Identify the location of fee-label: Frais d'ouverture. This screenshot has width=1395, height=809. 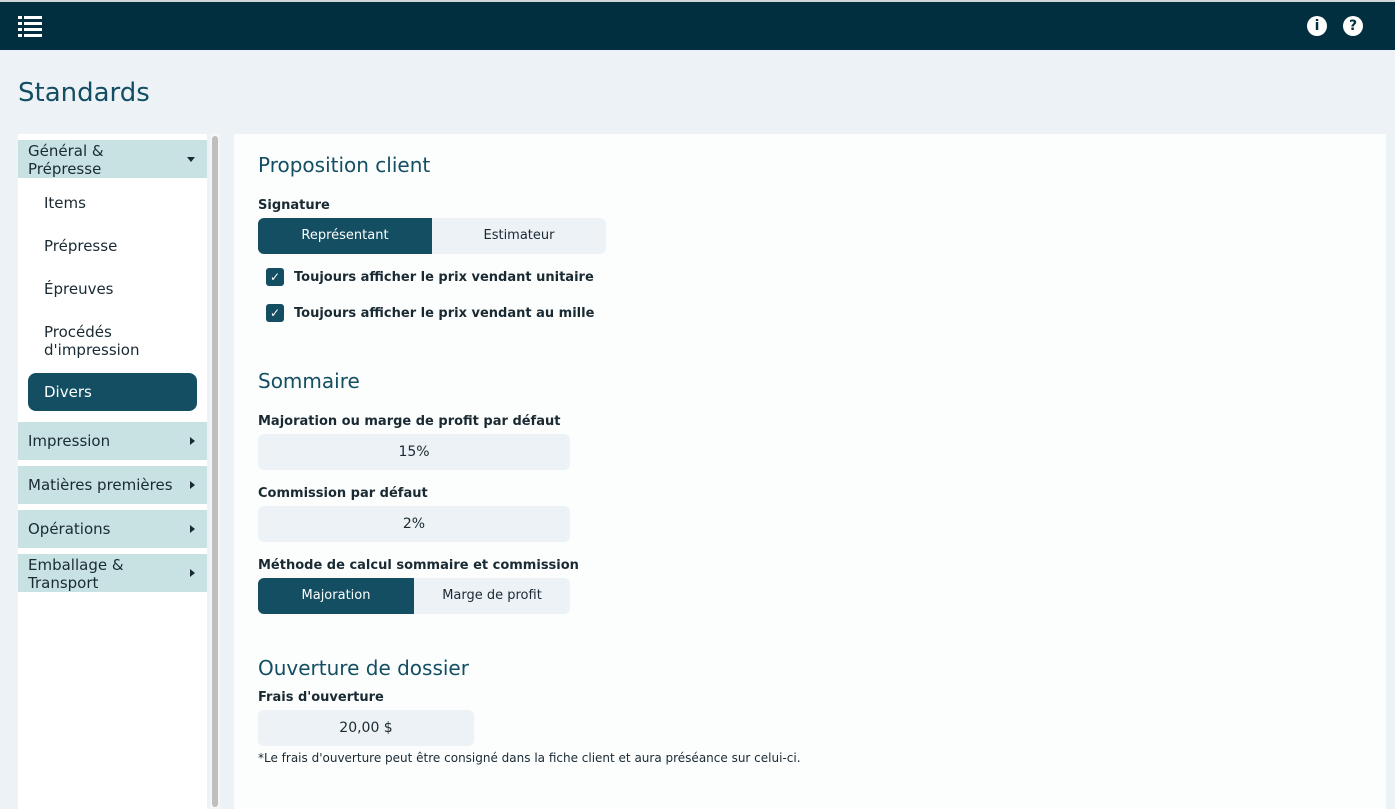
(321, 697).